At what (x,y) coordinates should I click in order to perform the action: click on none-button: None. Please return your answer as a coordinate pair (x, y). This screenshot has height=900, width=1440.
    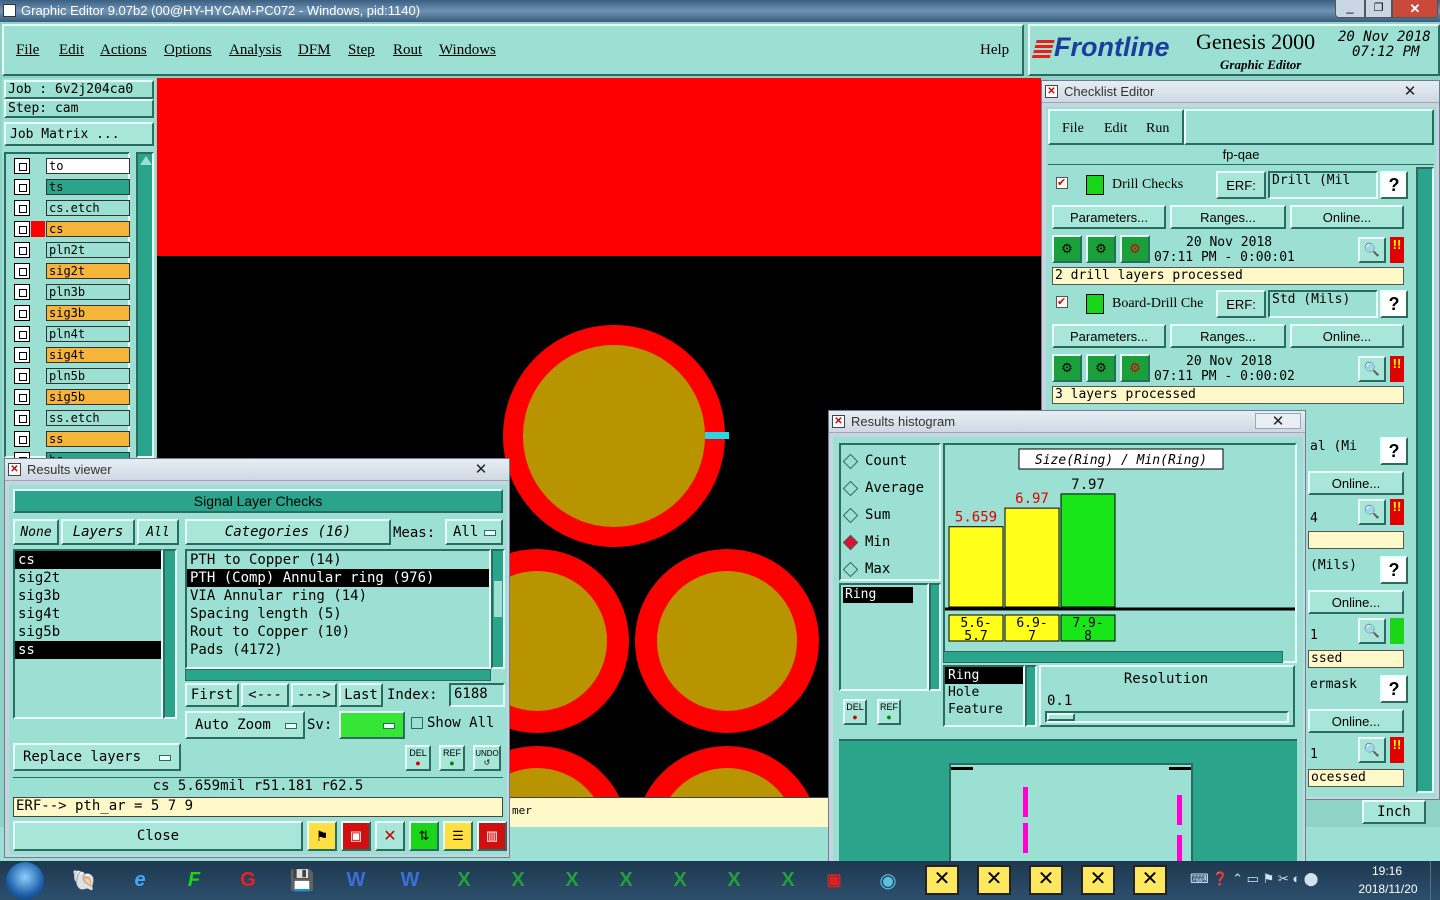
    Looking at the image, I should click on (36, 532).